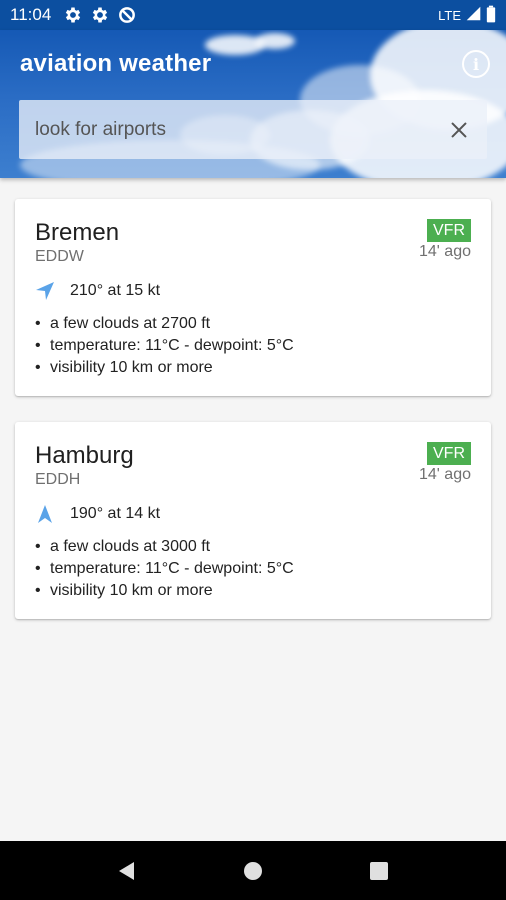 The width and height of the screenshot is (506, 900). What do you see at coordinates (127, 15) in the screenshot?
I see `data-saver-icon` at bounding box center [127, 15].